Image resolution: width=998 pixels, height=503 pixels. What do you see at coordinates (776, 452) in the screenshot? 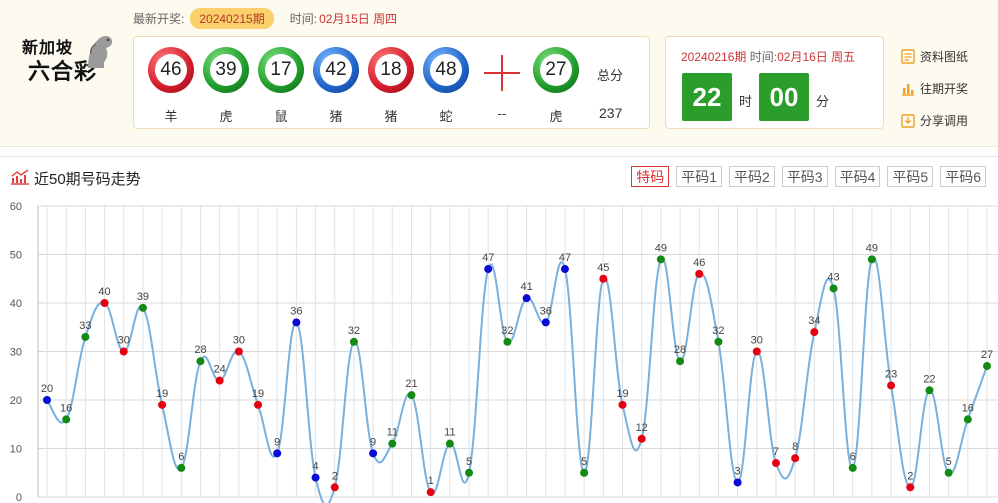
I see `data-label: 7` at bounding box center [776, 452].